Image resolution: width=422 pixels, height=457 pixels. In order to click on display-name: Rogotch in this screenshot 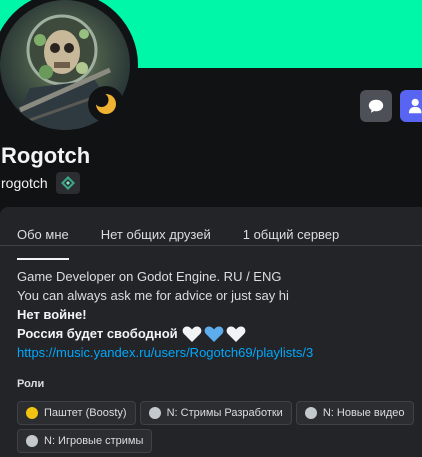, I will do `click(46, 155)`.